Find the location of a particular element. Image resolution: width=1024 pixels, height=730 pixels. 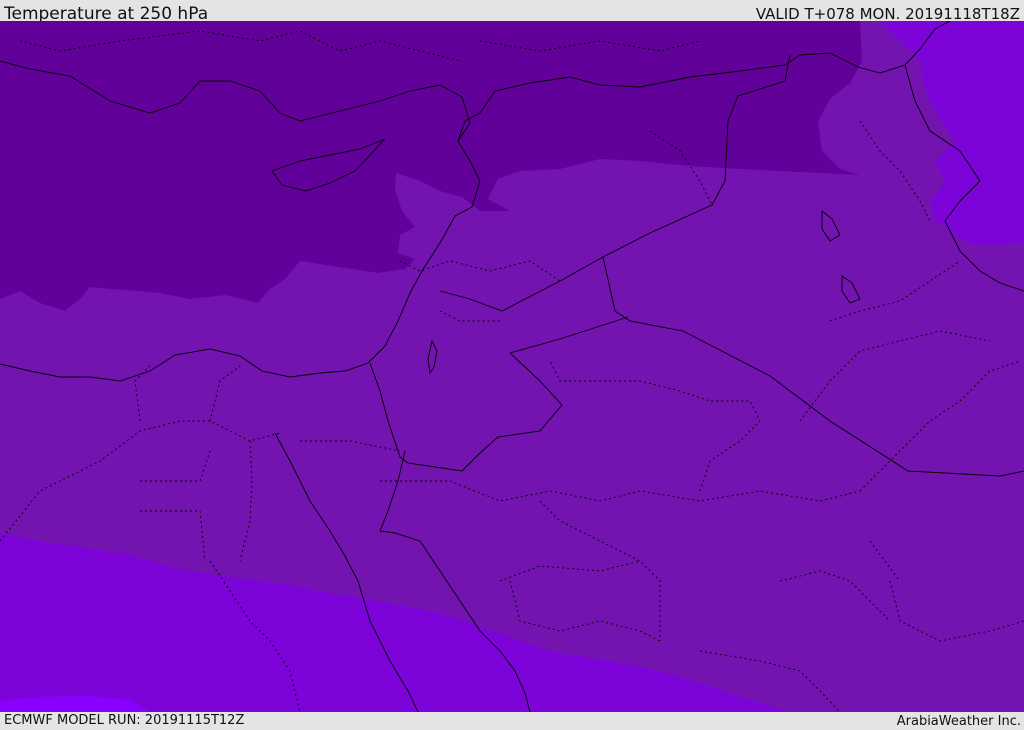

model-run-label: ECMWF MODEL RUN: 20191115T12Z is located at coordinates (124, 720).